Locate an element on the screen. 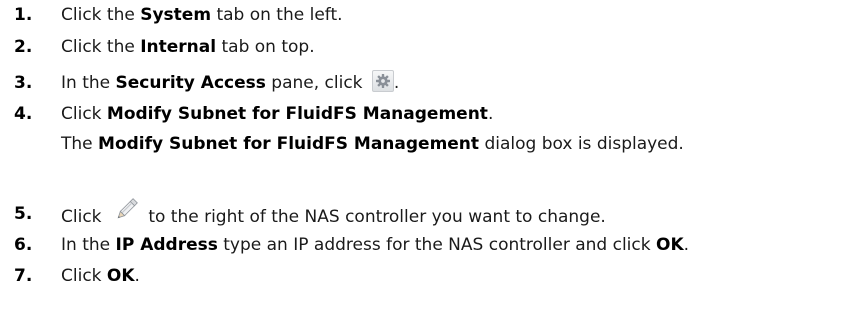 The image size is (850, 333). step-2: 2. Click the Internal tab on top. is located at coordinates (425, 47).